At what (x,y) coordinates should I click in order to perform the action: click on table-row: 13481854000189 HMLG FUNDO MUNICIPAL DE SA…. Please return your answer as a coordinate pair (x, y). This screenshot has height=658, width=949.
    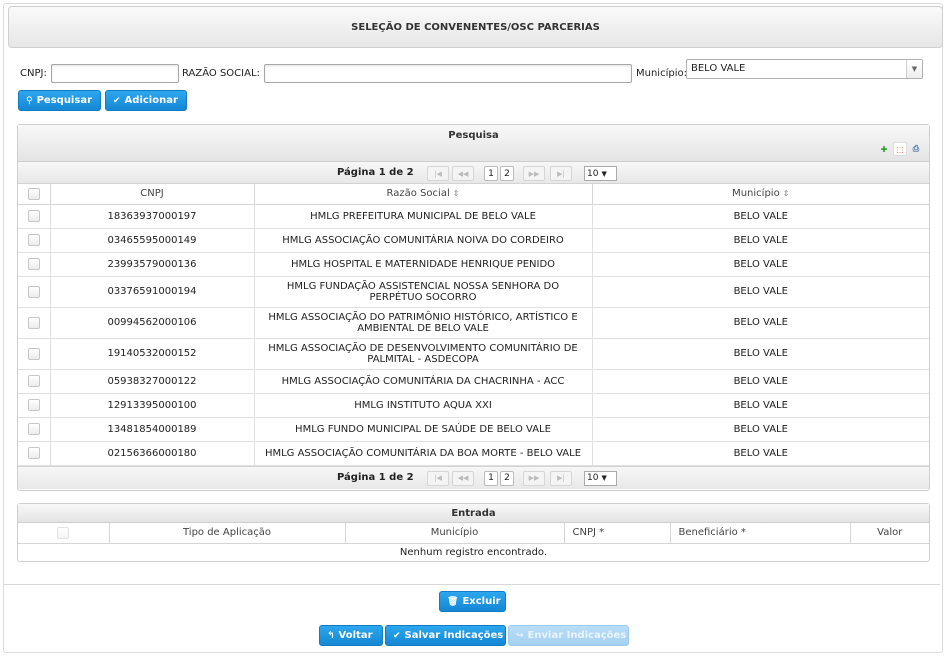
    Looking at the image, I should click on (473, 429).